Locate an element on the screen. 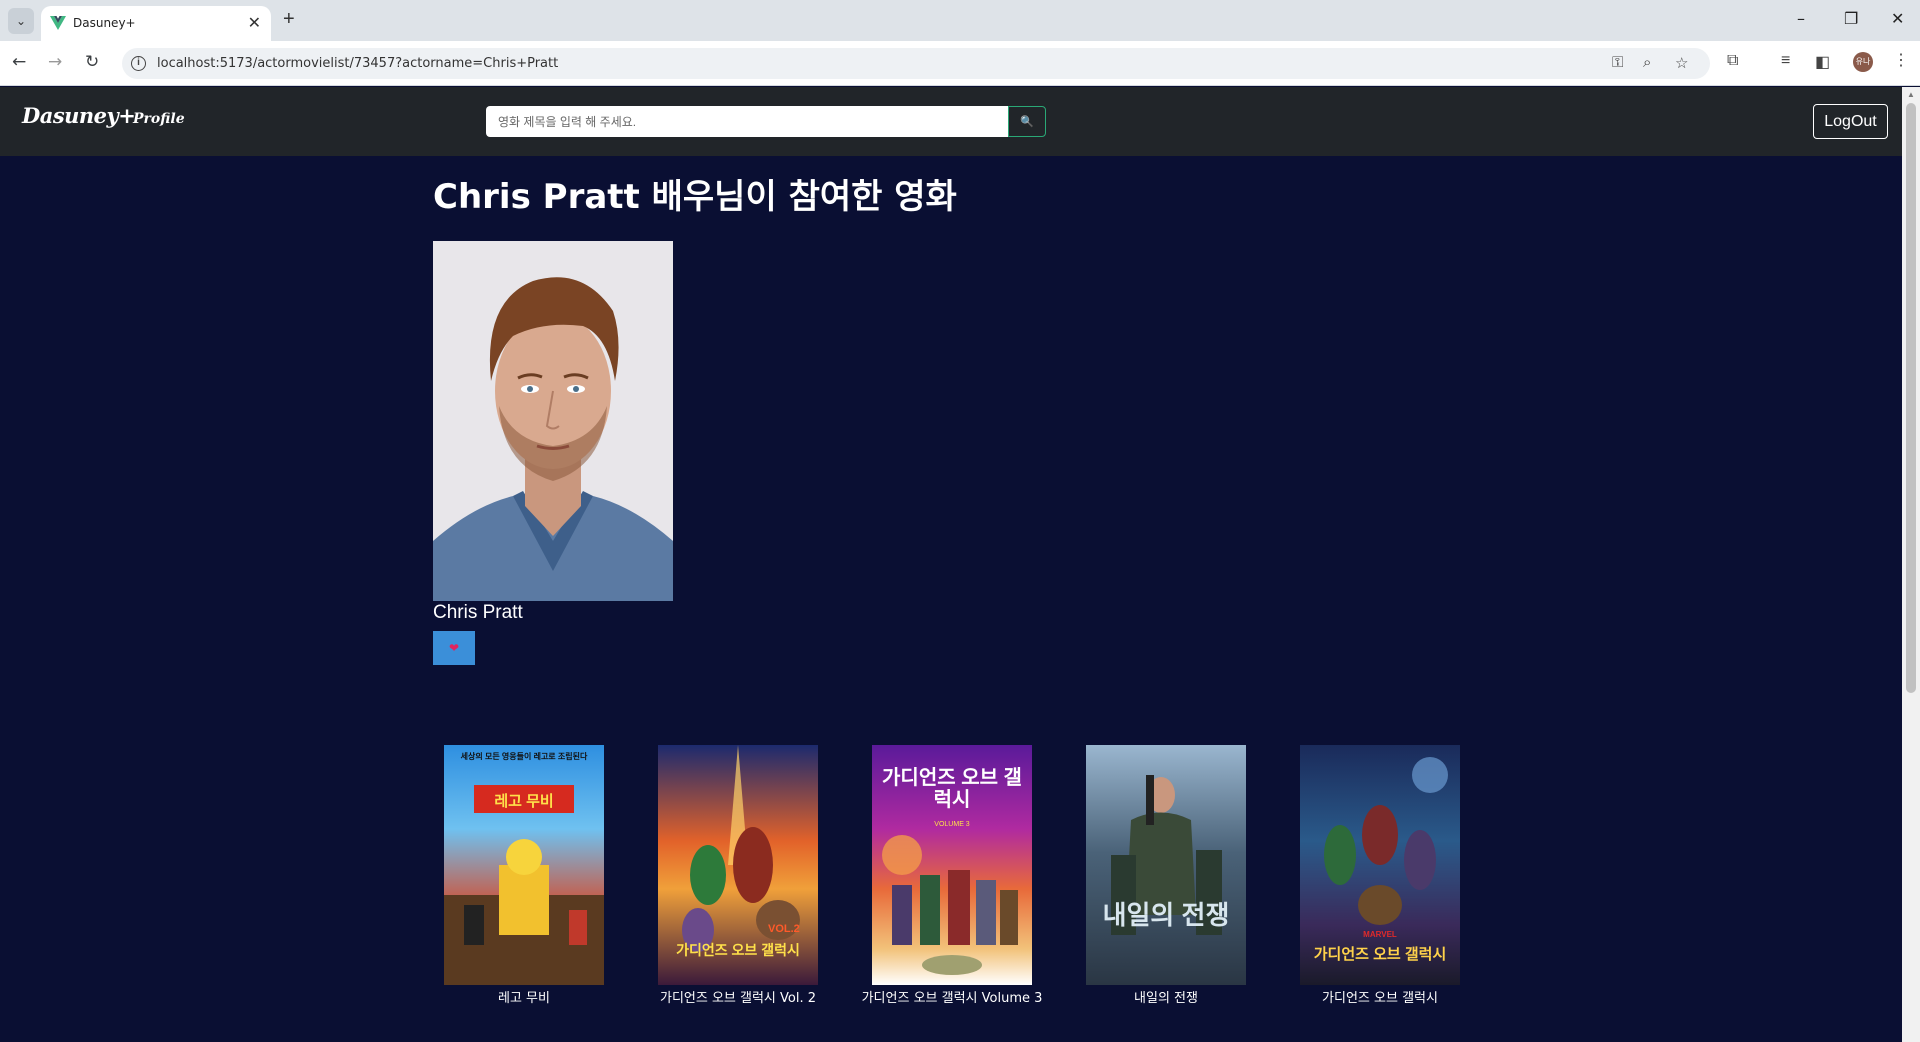 The height and width of the screenshot is (1042, 1920). movie-title: 내일의 전쟁 is located at coordinates (1166, 996).